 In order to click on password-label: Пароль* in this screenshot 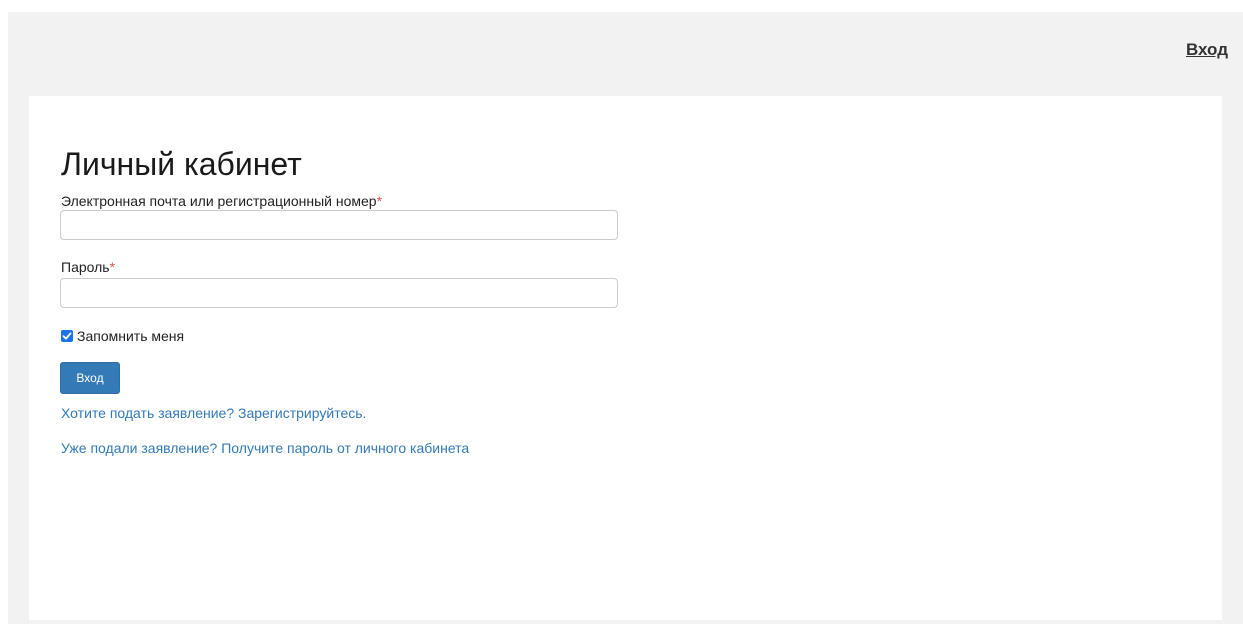, I will do `click(88, 267)`.